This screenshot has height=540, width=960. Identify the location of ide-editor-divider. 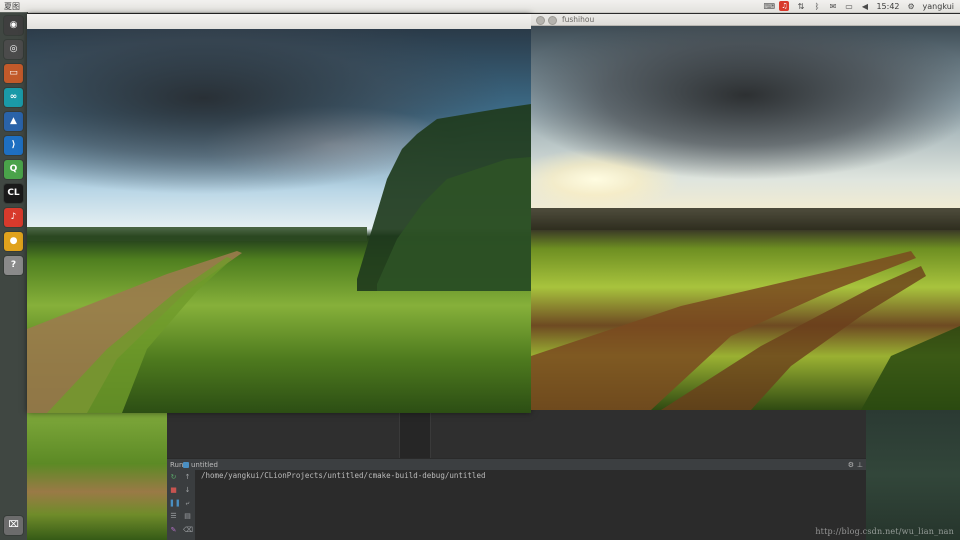
(415, 435).